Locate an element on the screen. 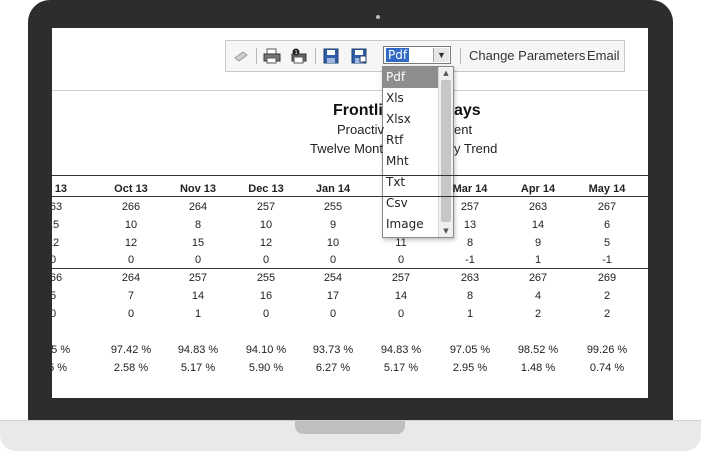  refresh-icon is located at coordinates (241, 56).